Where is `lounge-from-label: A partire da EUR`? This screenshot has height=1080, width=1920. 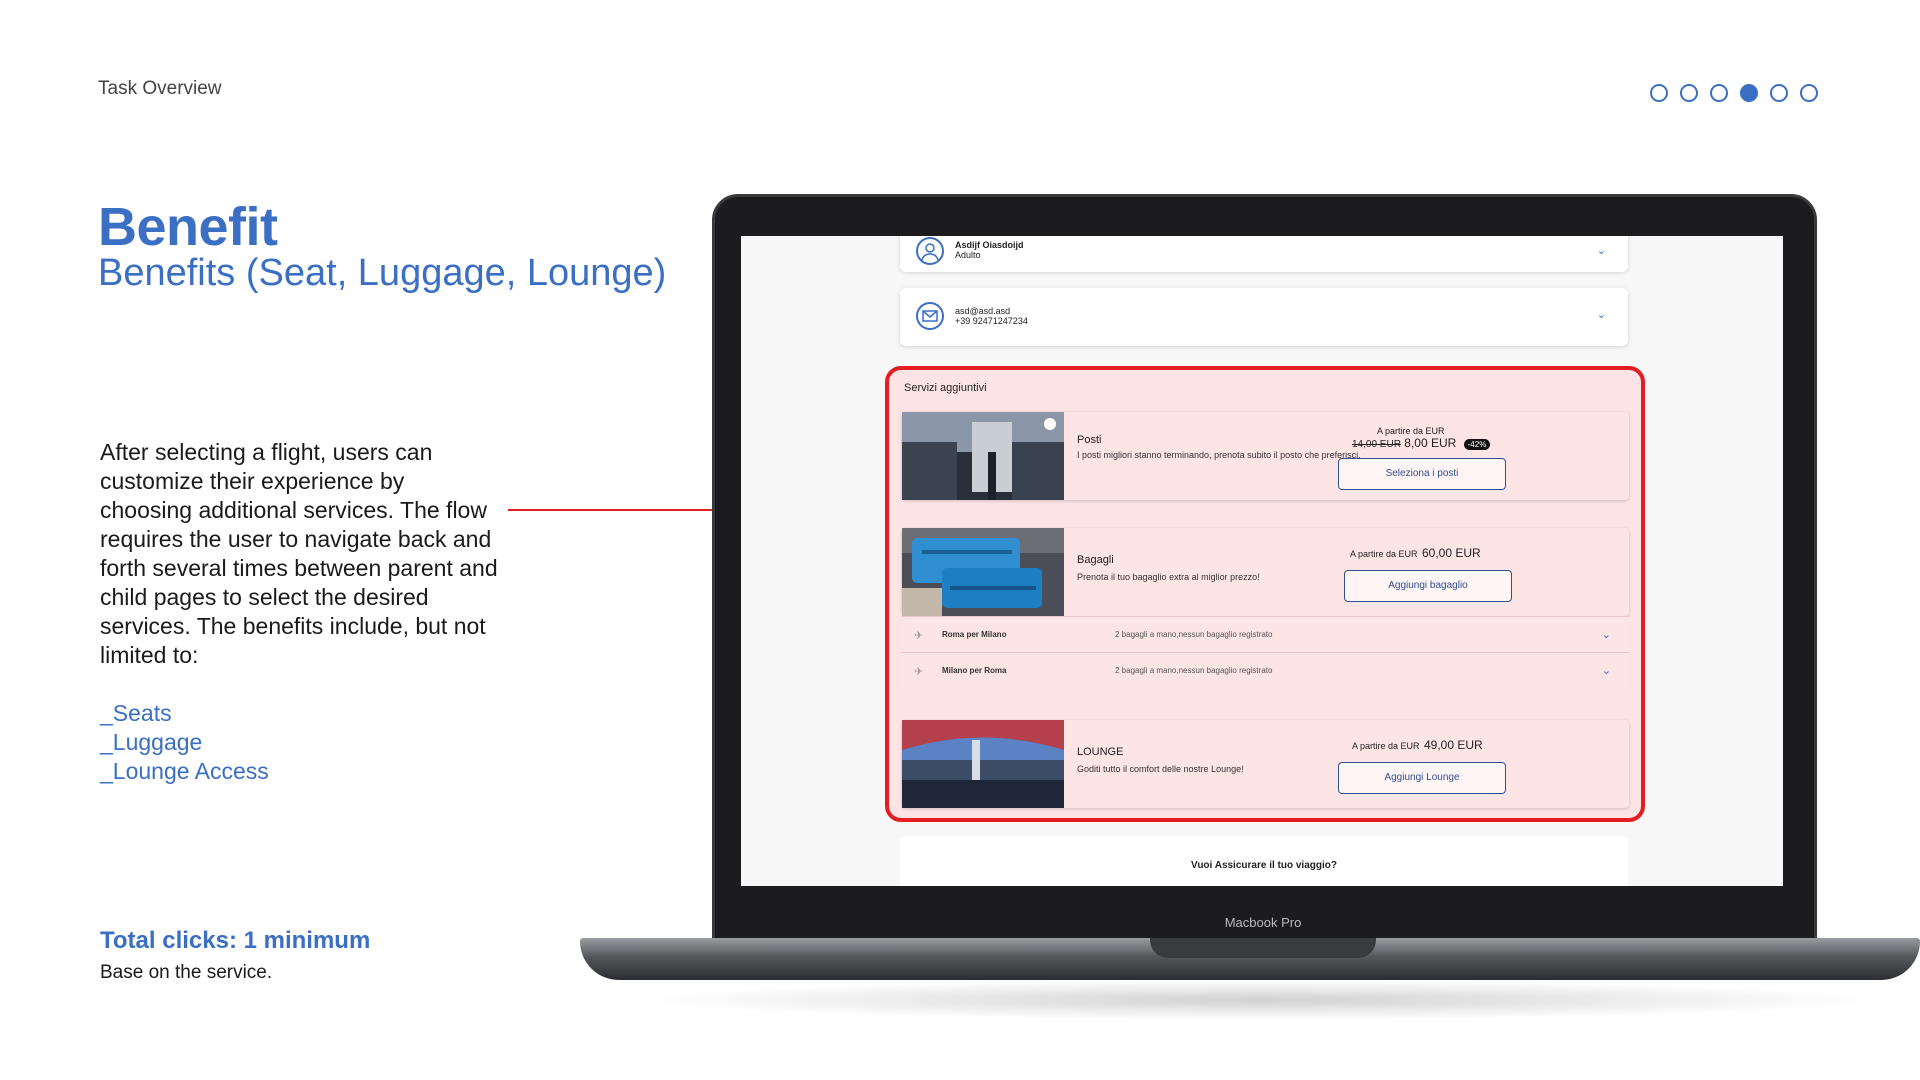 lounge-from-label: A partire da EUR is located at coordinates (1386, 746).